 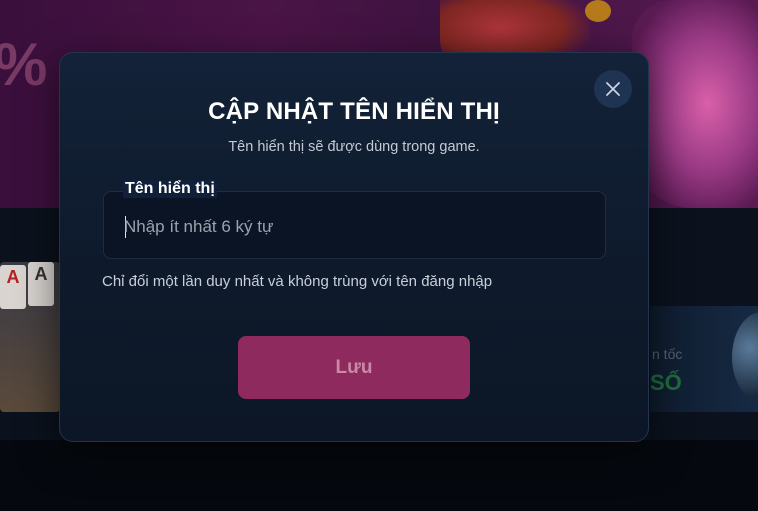 What do you see at coordinates (170, 189) in the screenshot?
I see `display-name-label: Tên hiển thị` at bounding box center [170, 189].